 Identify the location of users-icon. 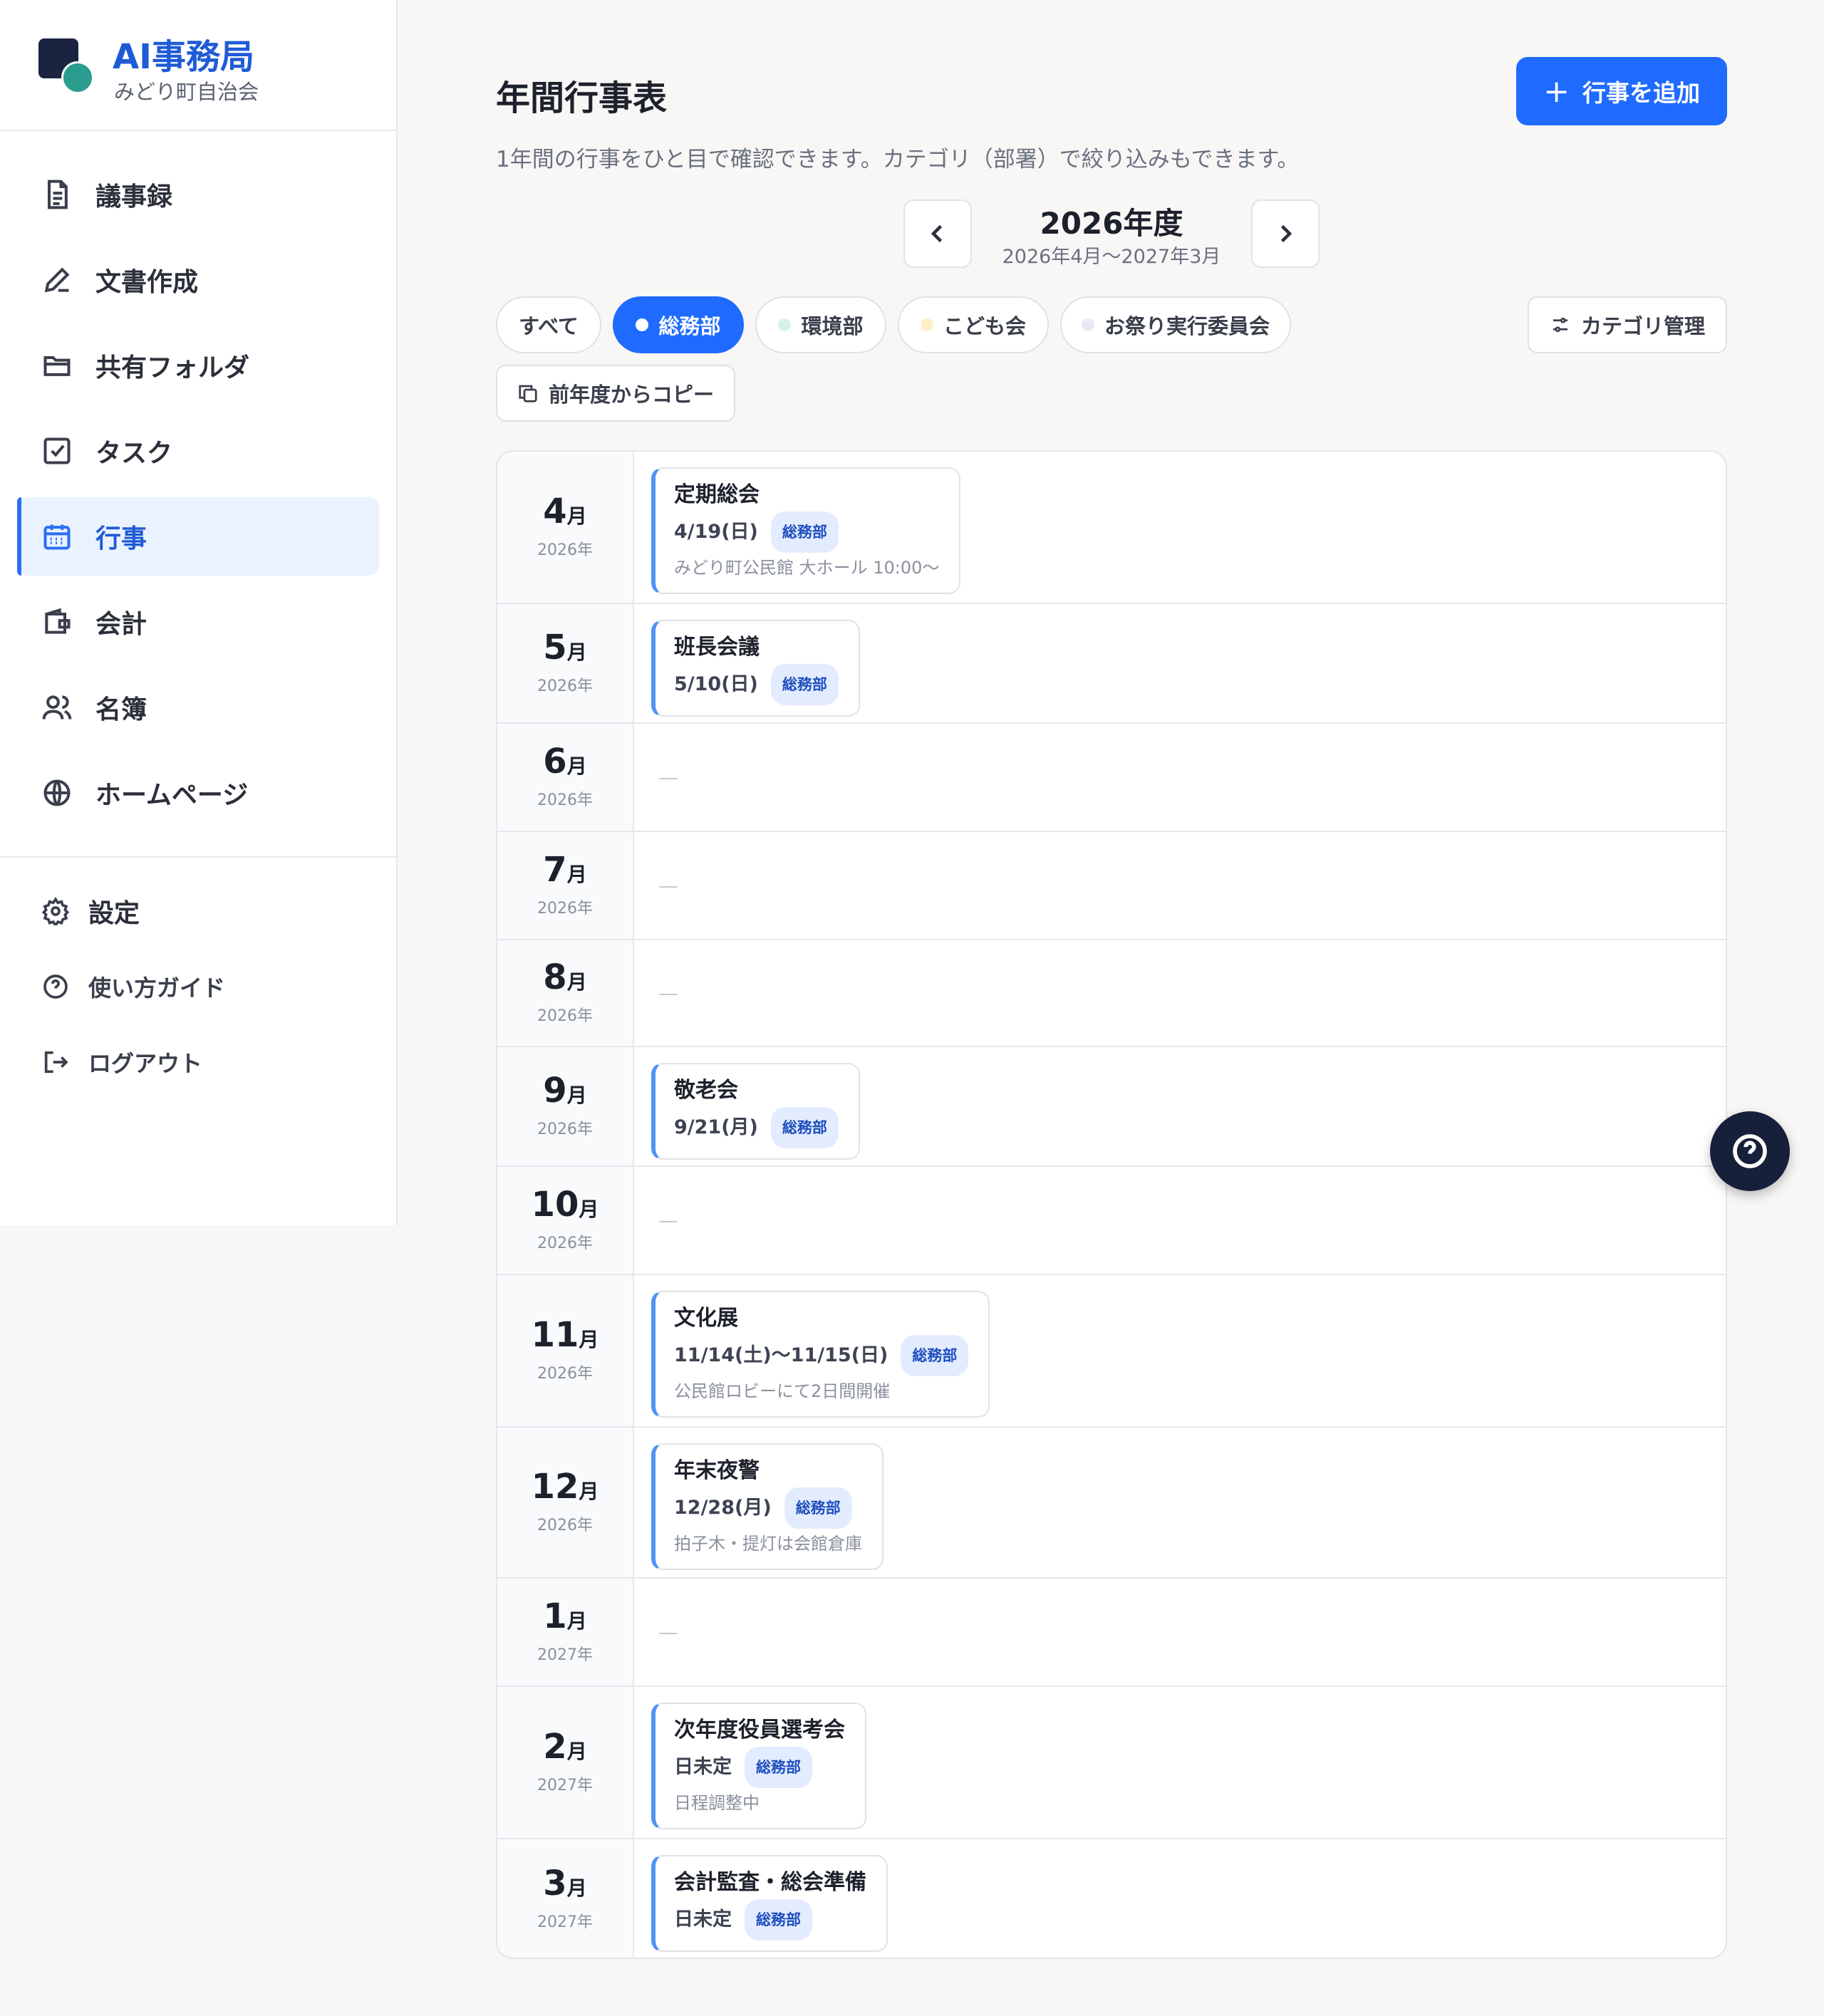
(57, 707).